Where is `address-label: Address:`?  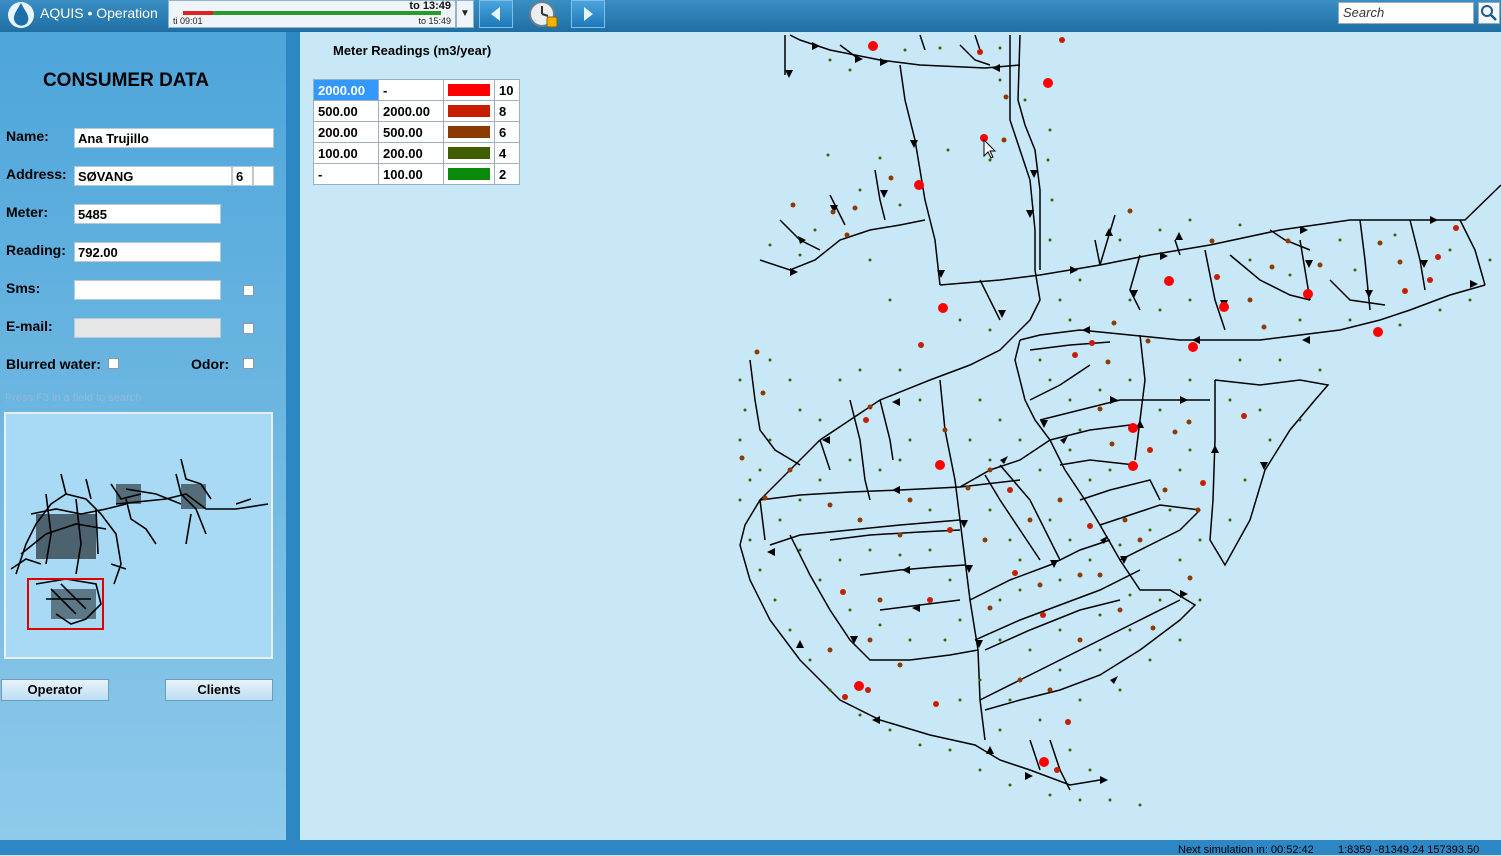
address-label: Address: is located at coordinates (36, 174).